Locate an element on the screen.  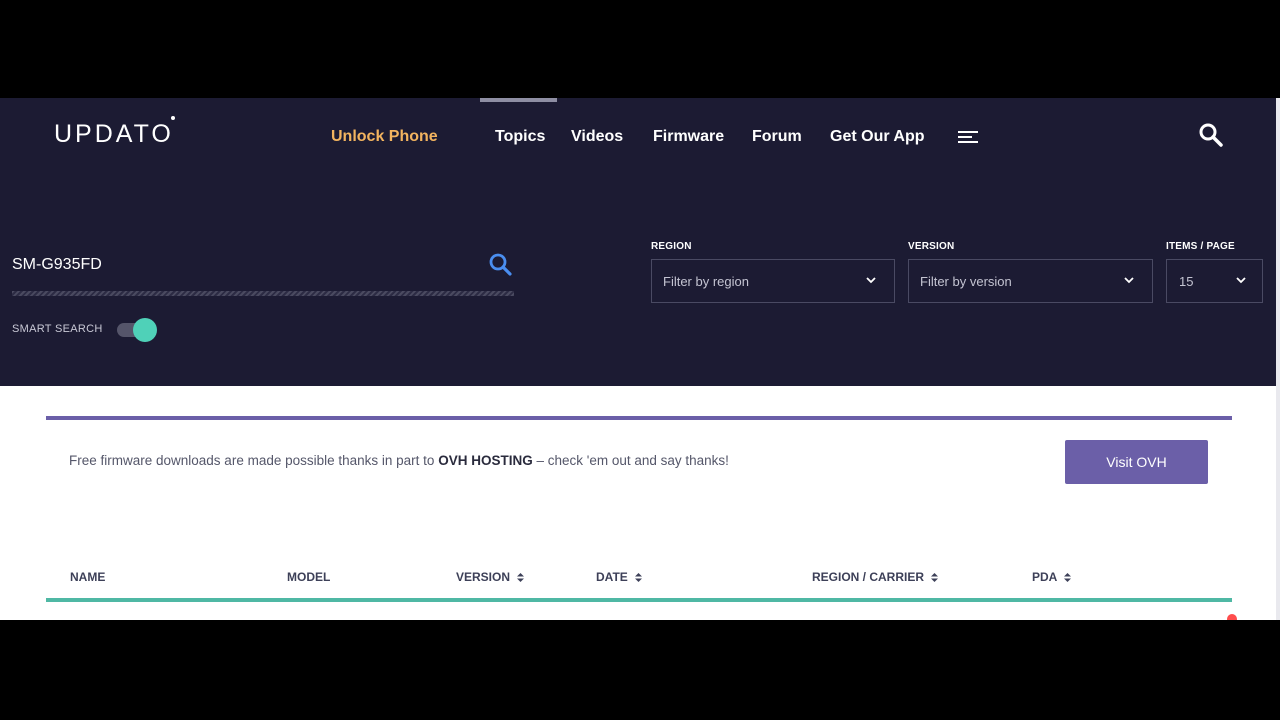
table-header-label: PDA is located at coordinates (1044, 577).